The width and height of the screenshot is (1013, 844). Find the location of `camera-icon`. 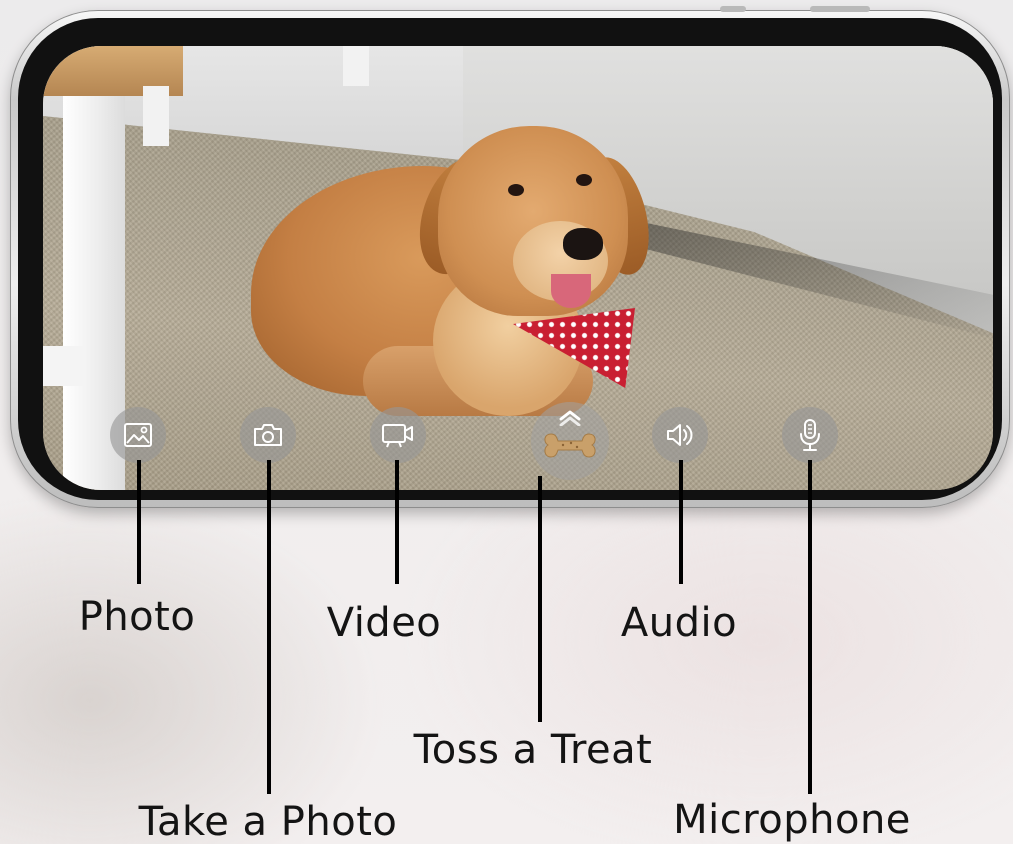

camera-icon is located at coordinates (268, 435).